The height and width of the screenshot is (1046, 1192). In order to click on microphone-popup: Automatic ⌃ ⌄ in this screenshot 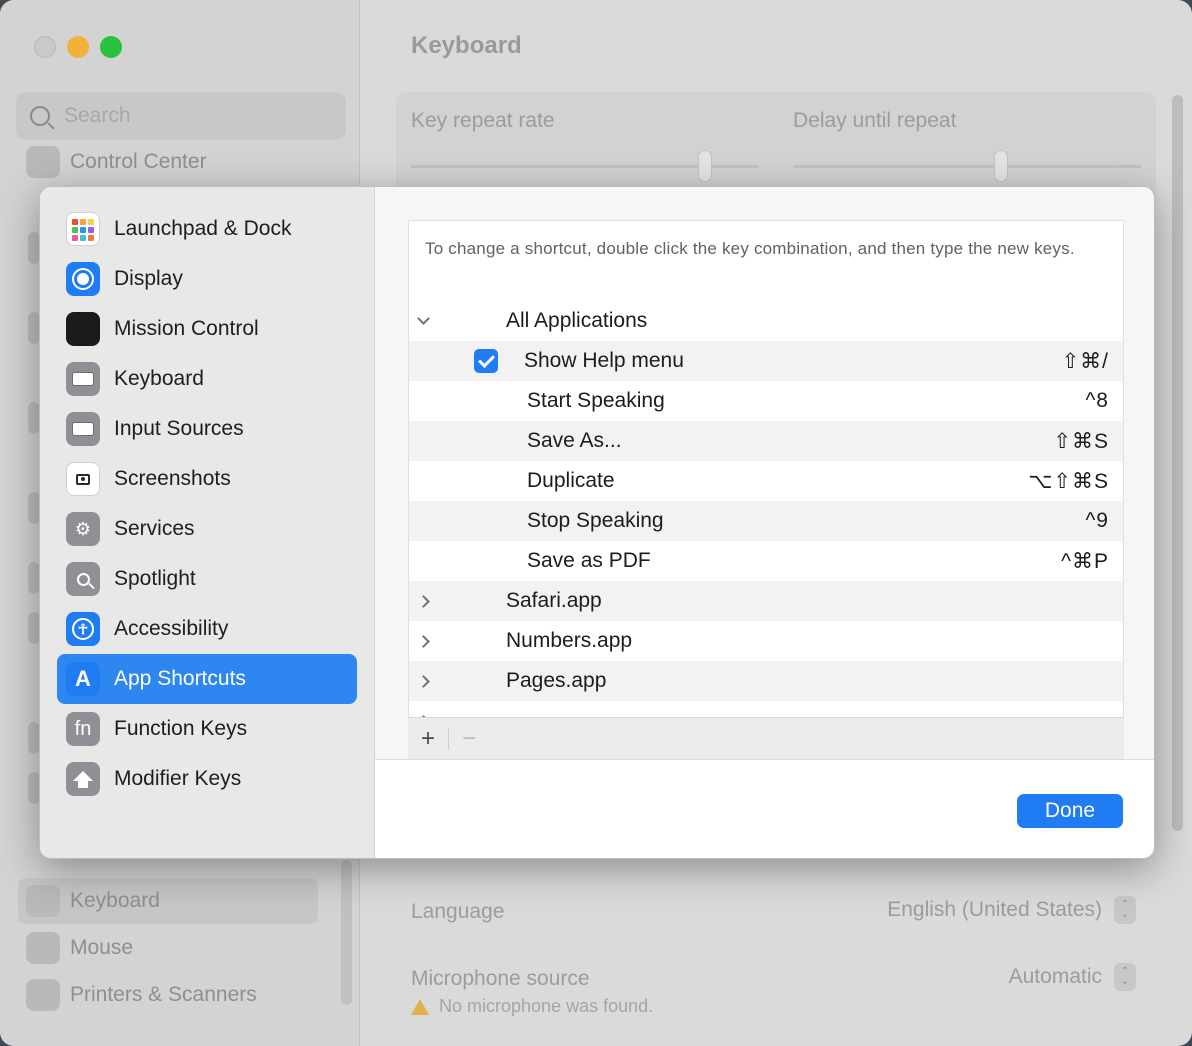, I will do `click(1072, 977)`.